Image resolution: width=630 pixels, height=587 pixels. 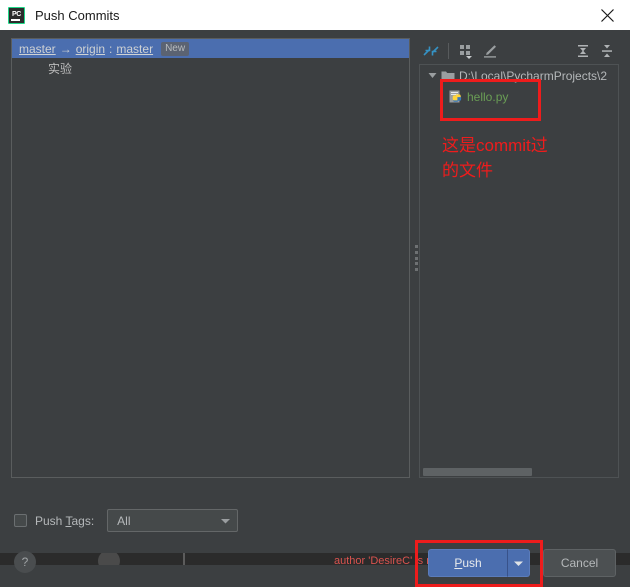 I want to click on push-button: Push, so click(x=467, y=563).